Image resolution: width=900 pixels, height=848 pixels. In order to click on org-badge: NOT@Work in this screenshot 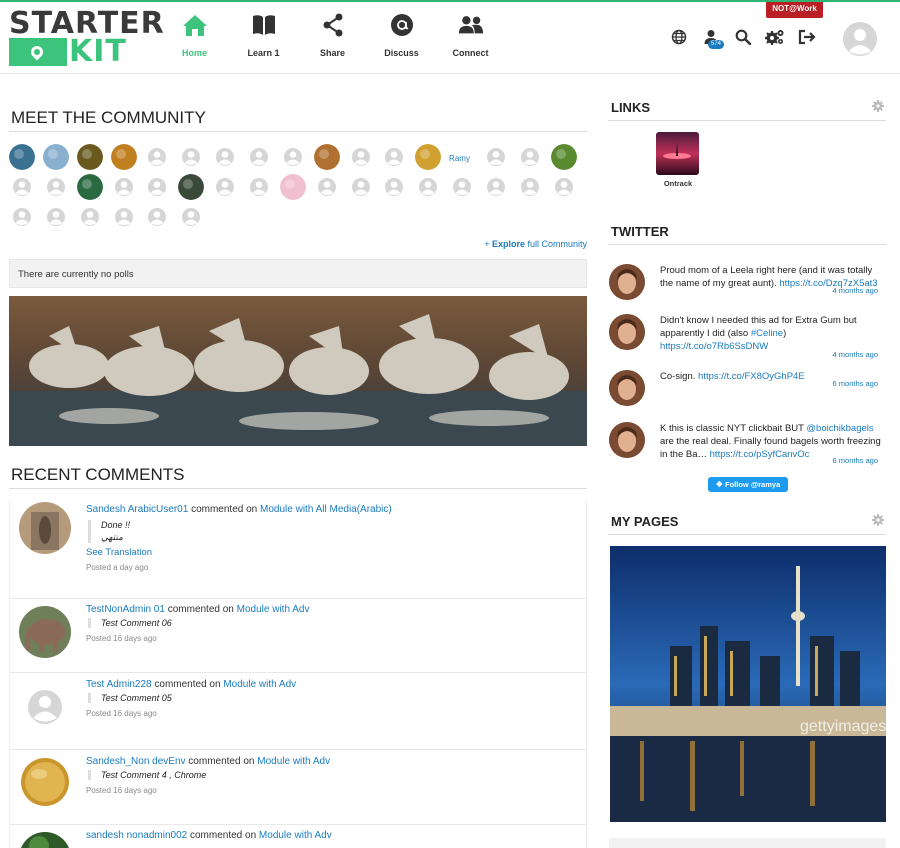, I will do `click(794, 10)`.